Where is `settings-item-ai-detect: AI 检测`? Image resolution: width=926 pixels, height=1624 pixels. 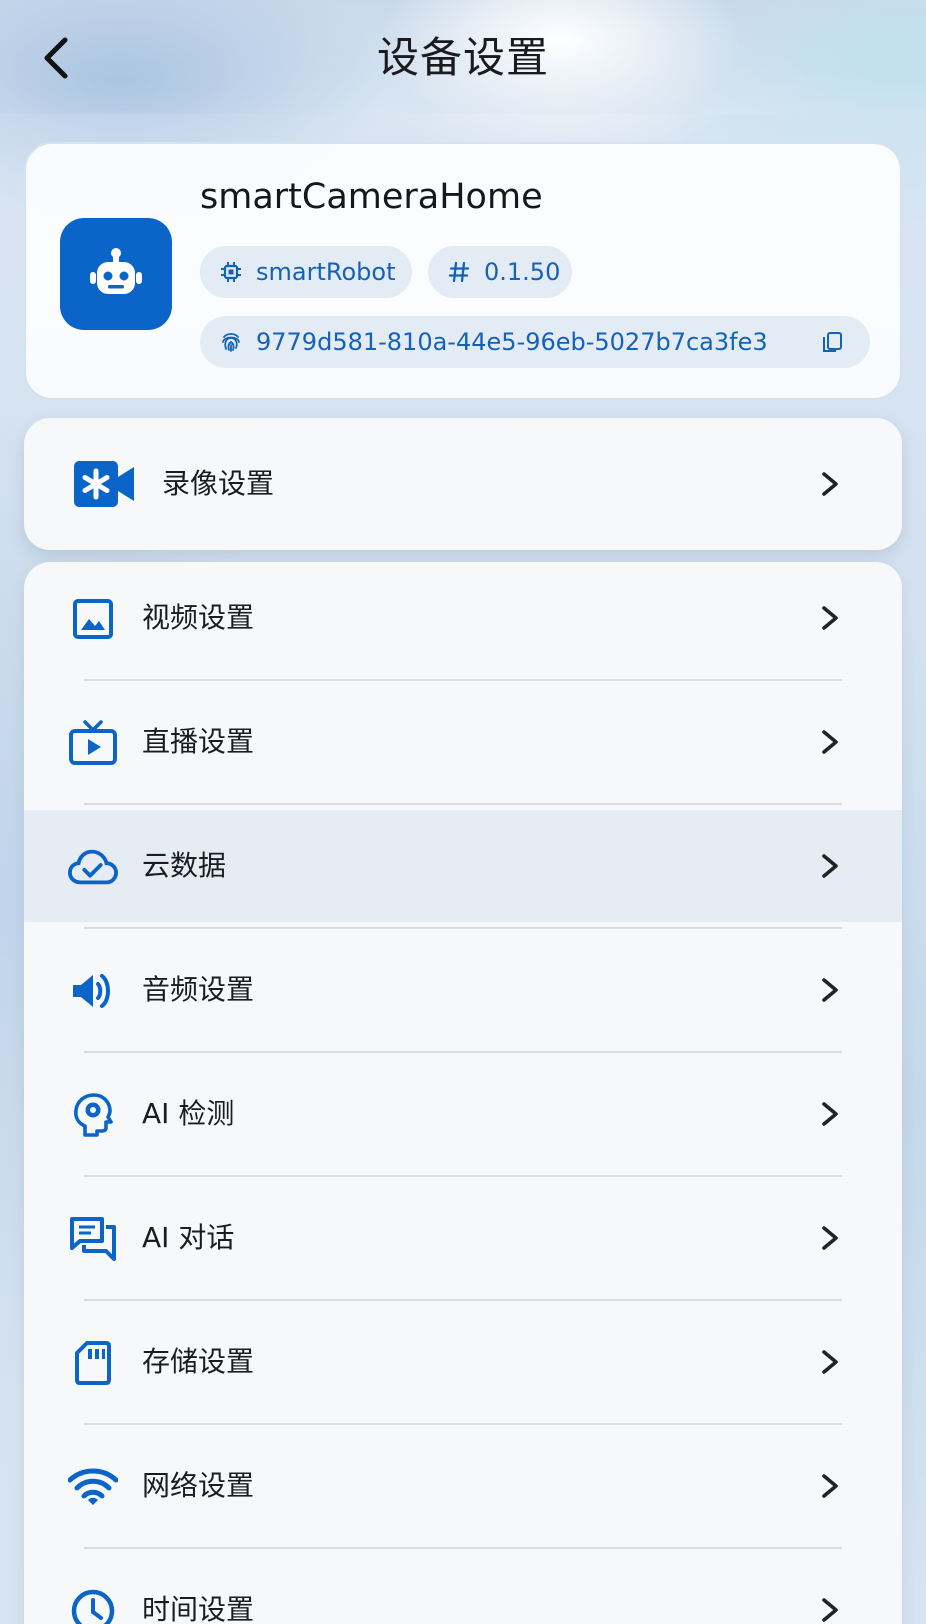 settings-item-ai-detect: AI 检测 is located at coordinates (463, 1114).